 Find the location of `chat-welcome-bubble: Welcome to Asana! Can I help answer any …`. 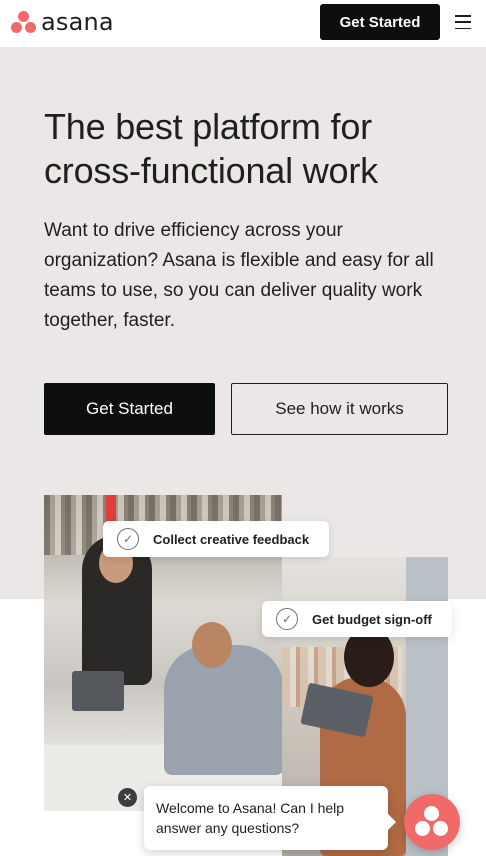

chat-welcome-bubble: Welcome to Asana! Can I help answer any … is located at coordinates (270, 818).